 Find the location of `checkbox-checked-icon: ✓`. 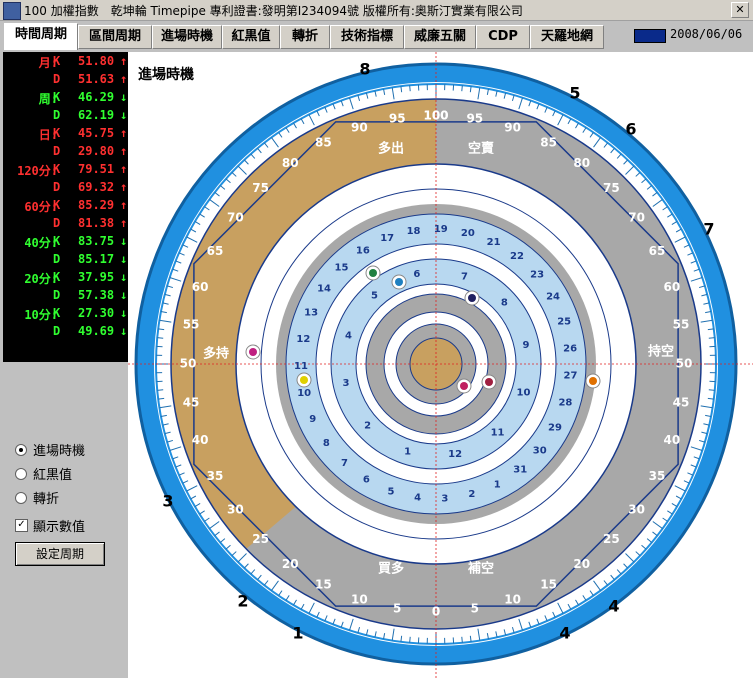

checkbox-checked-icon: ✓ is located at coordinates (21, 525).